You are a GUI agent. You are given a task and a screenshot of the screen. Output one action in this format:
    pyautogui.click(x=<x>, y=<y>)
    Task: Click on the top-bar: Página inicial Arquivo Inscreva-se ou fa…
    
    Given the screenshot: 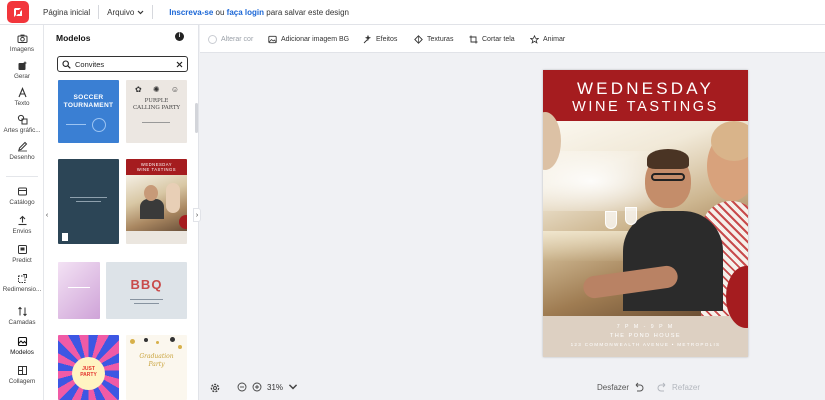 What is the action you would take?
    pyautogui.click(x=412, y=12)
    